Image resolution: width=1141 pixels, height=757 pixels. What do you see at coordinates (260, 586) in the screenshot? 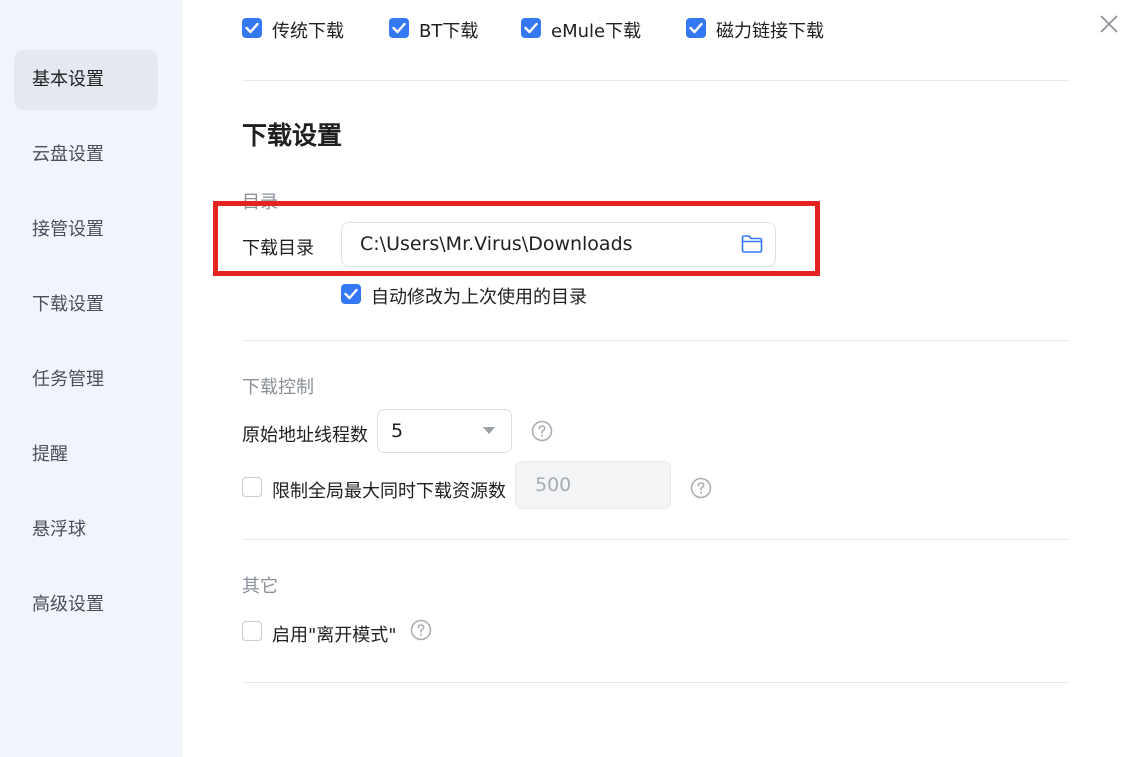
I see `group-title-other: 其它` at bounding box center [260, 586].